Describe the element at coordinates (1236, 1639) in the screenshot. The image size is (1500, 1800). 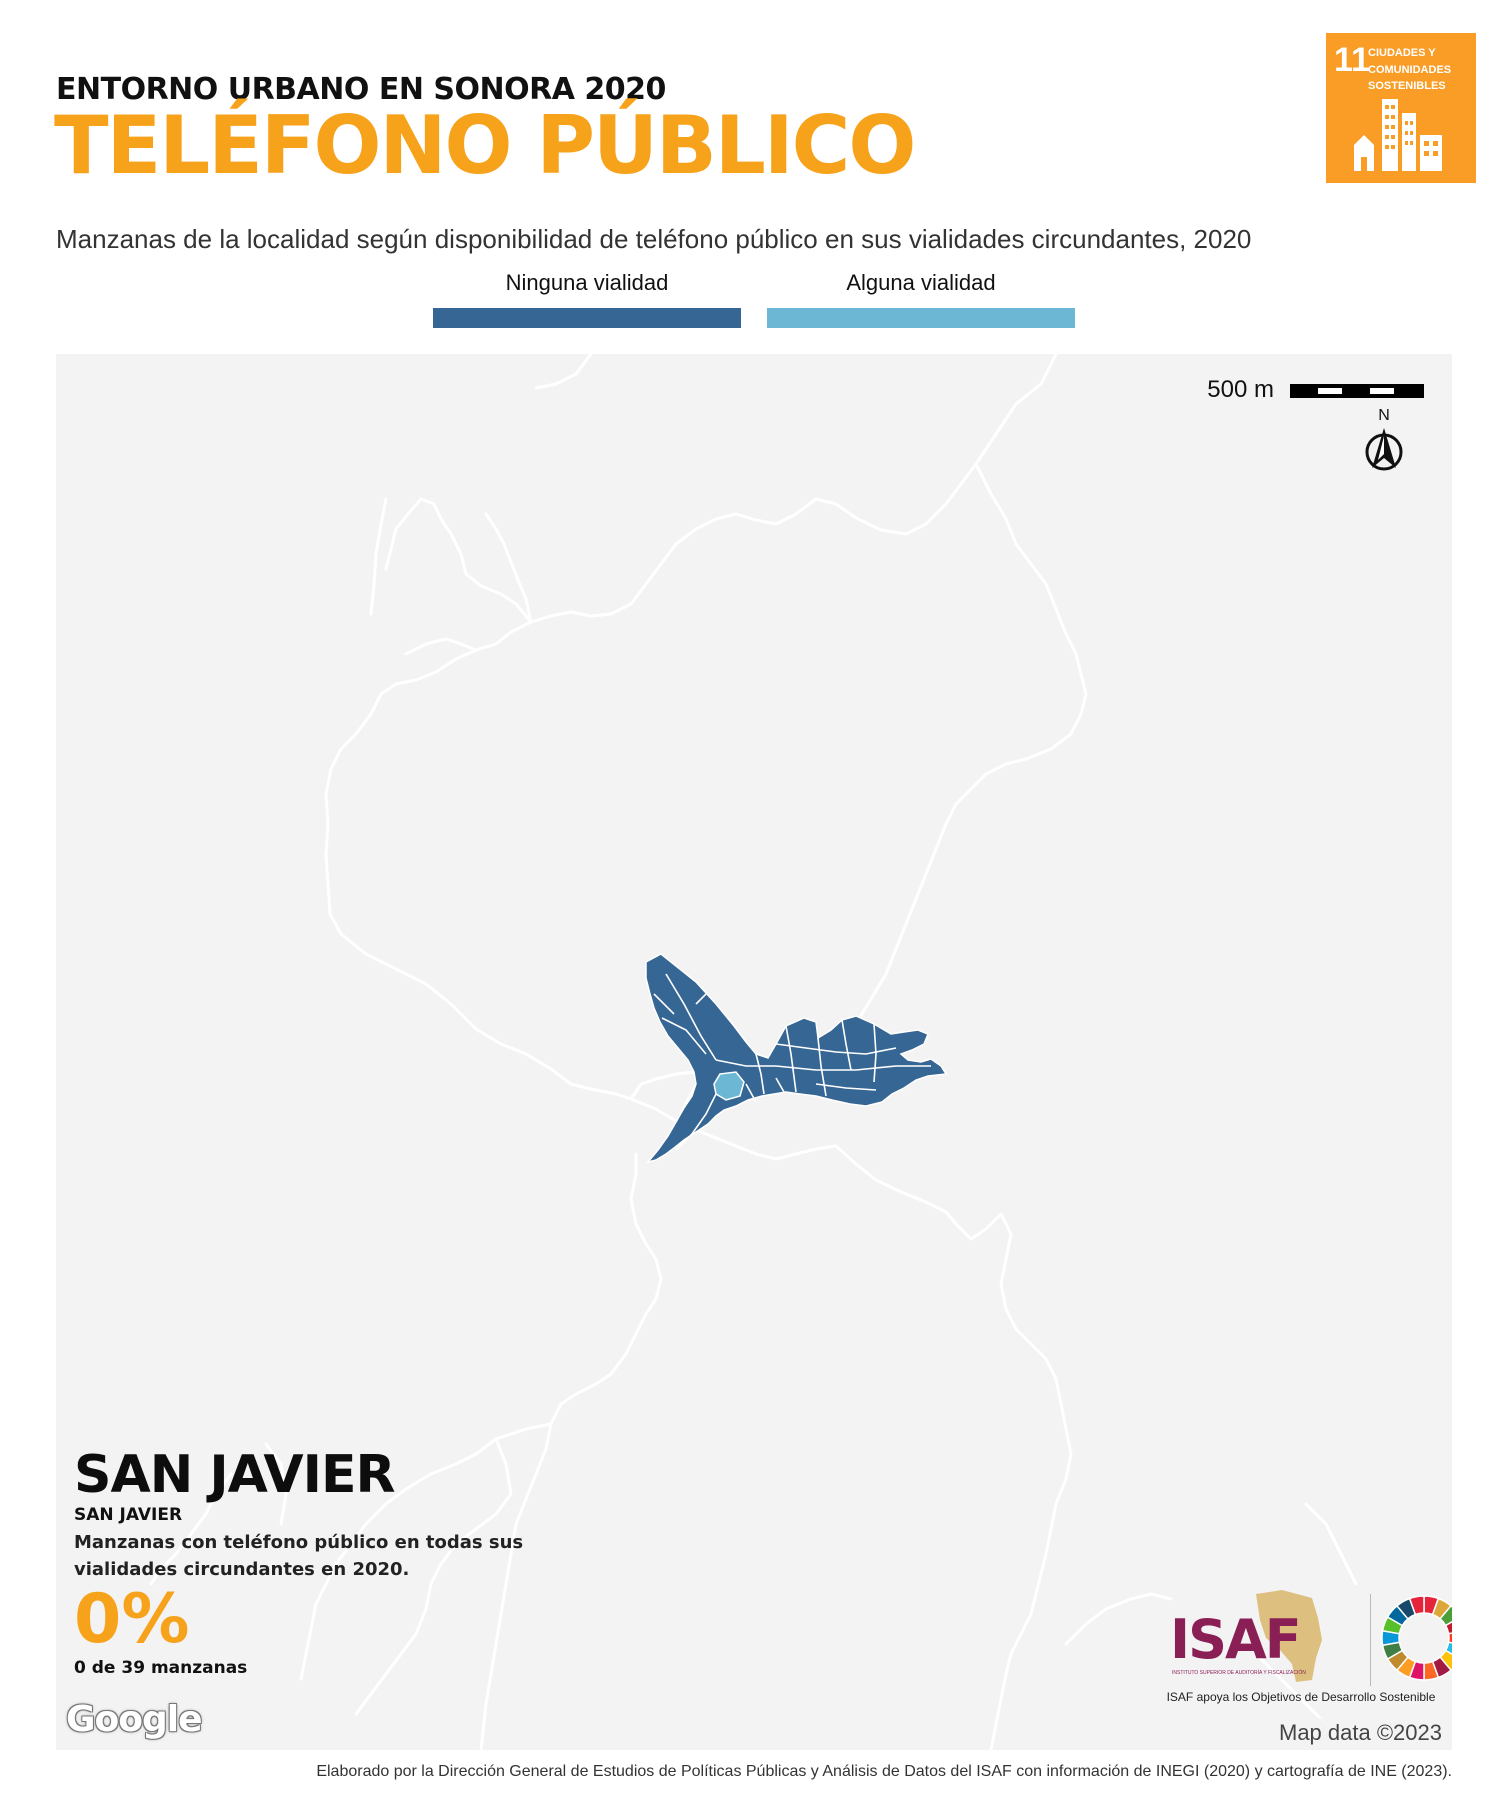
I see `isaf-logo: ISAF` at that location.